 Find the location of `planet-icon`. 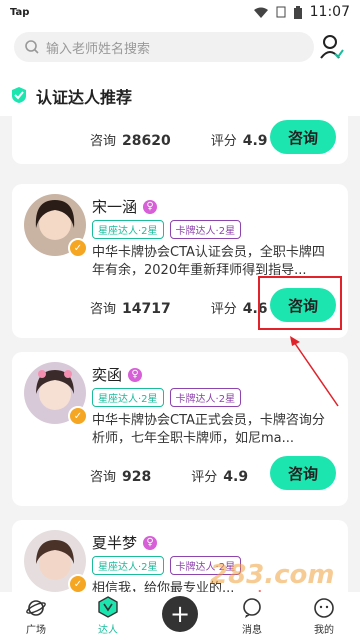

planet-icon is located at coordinates (36, 608).